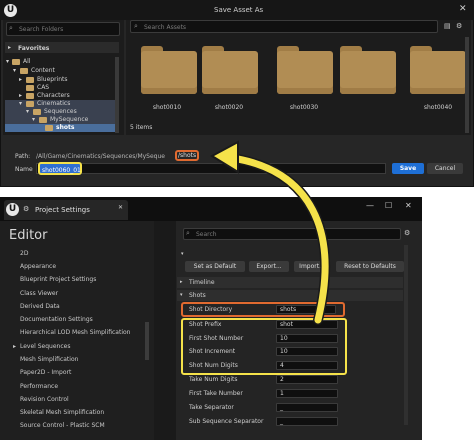 The width and height of the screenshot is (474, 440). I want to click on callout-arrow-shaft, so click(278, 239).